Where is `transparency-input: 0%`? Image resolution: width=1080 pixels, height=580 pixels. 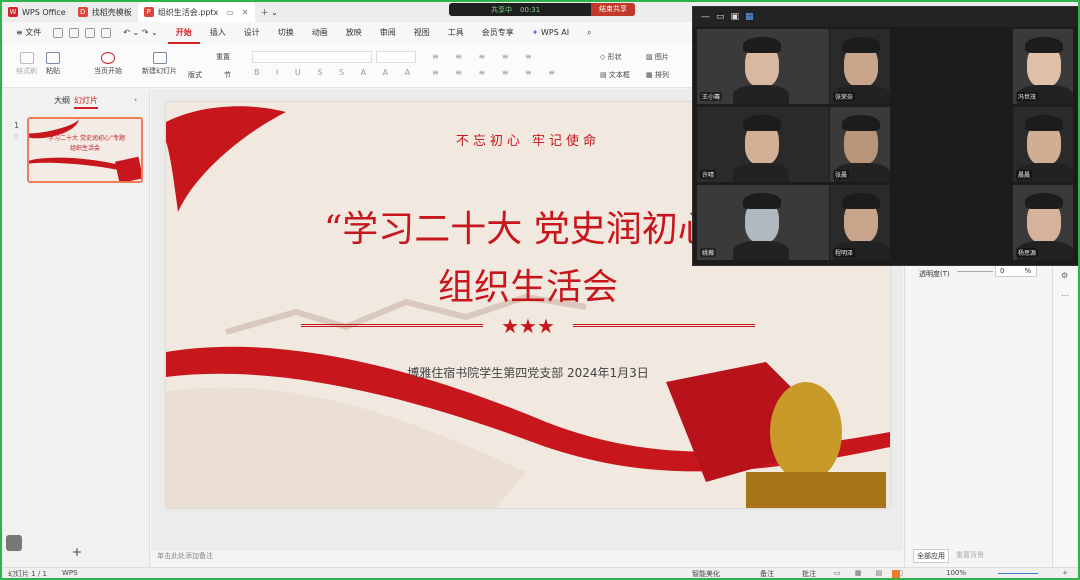
transparency-input: 0% is located at coordinates (1016, 271).